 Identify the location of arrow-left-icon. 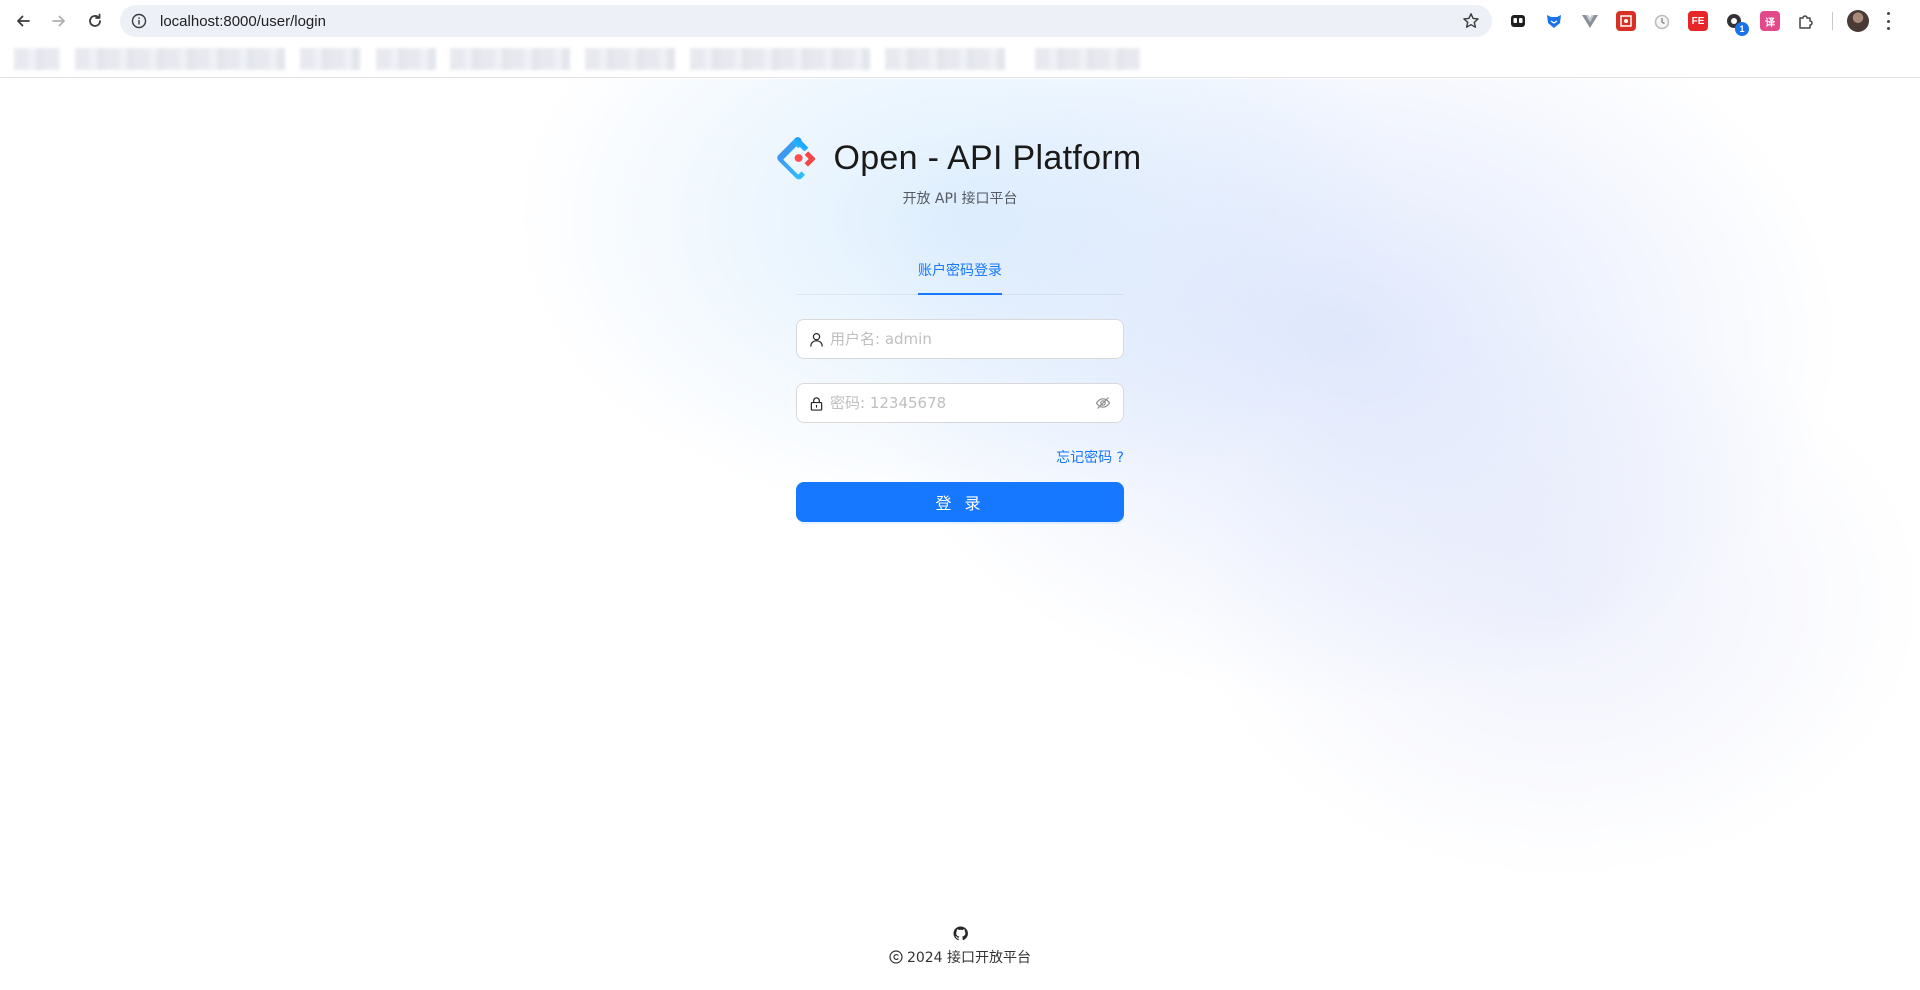
(23, 21).